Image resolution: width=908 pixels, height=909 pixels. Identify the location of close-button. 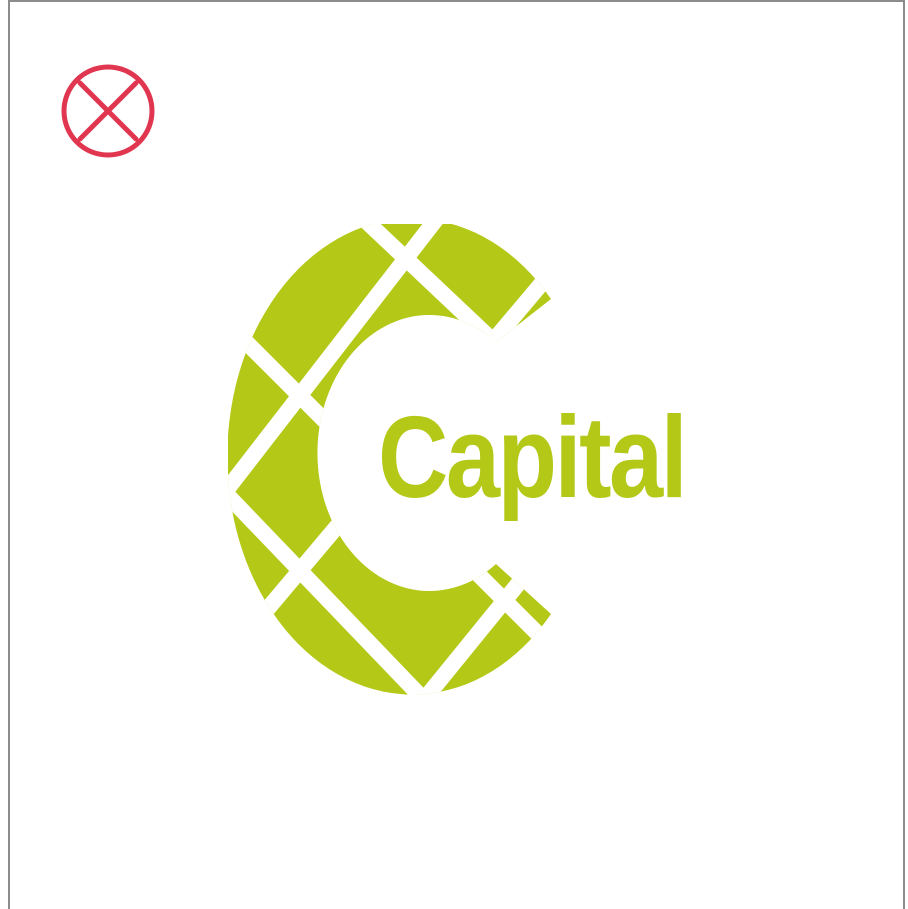
(108, 111).